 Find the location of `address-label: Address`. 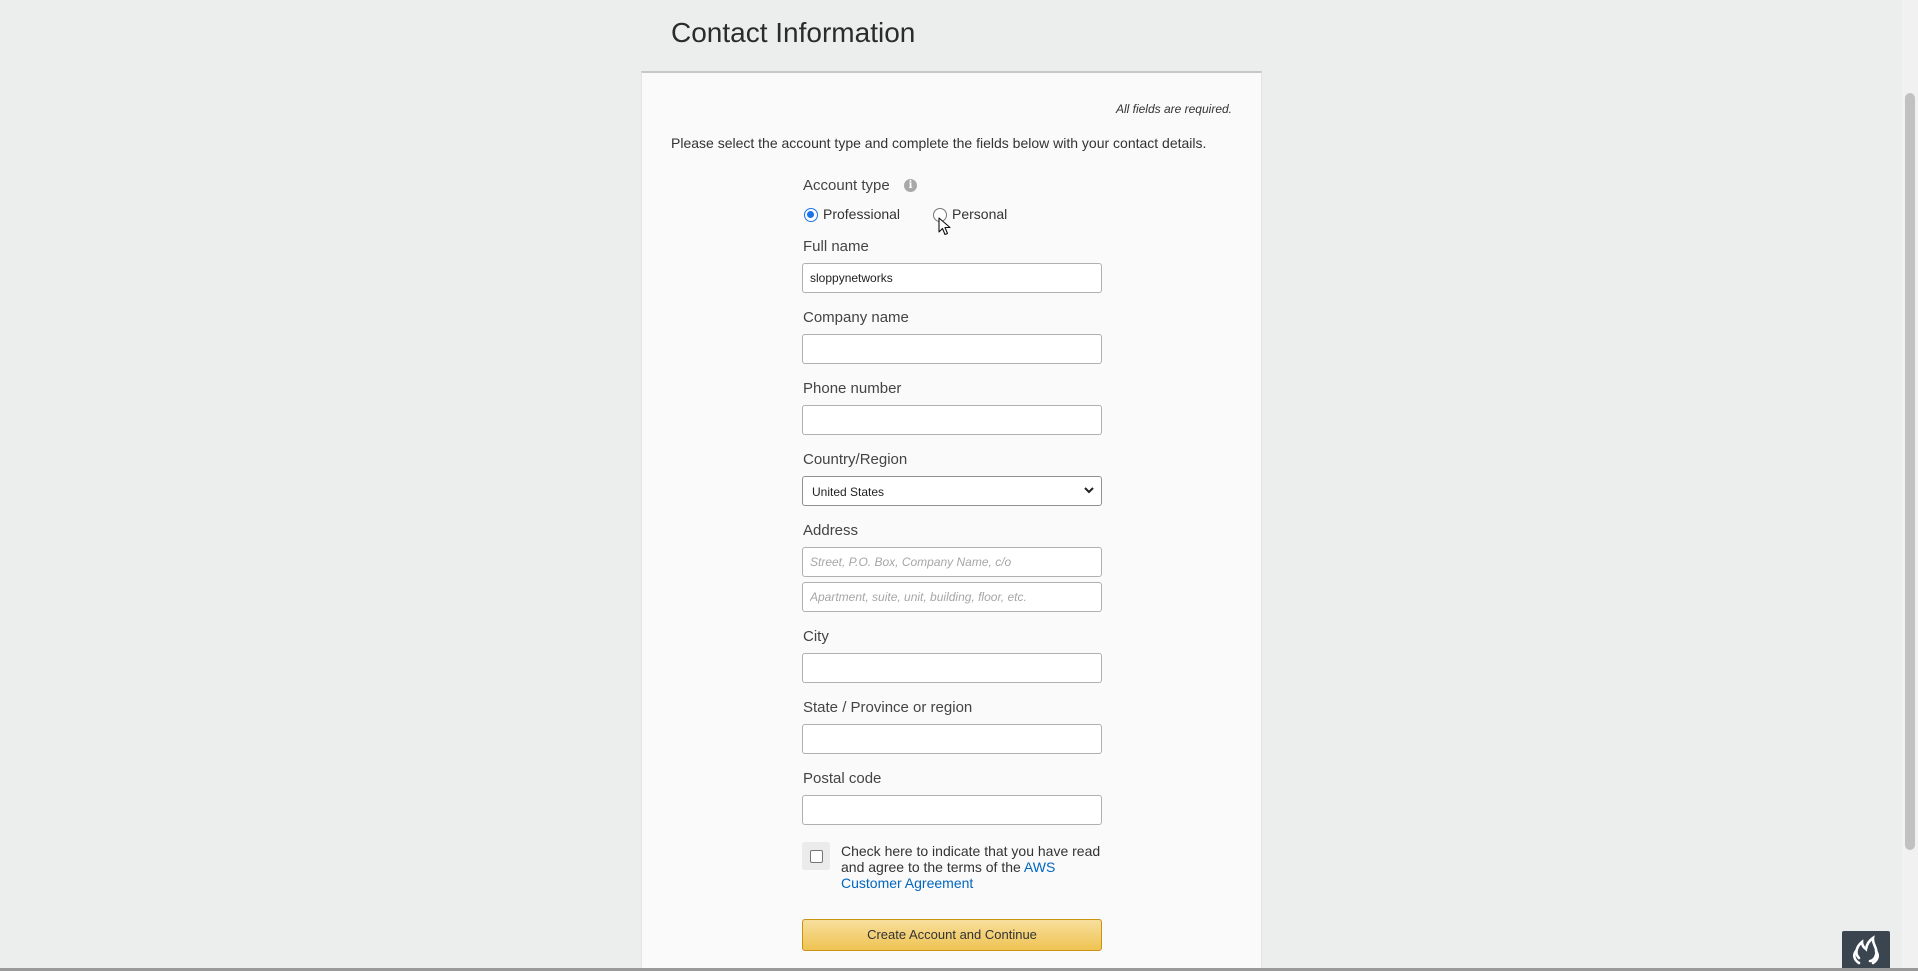

address-label: Address is located at coordinates (831, 530).